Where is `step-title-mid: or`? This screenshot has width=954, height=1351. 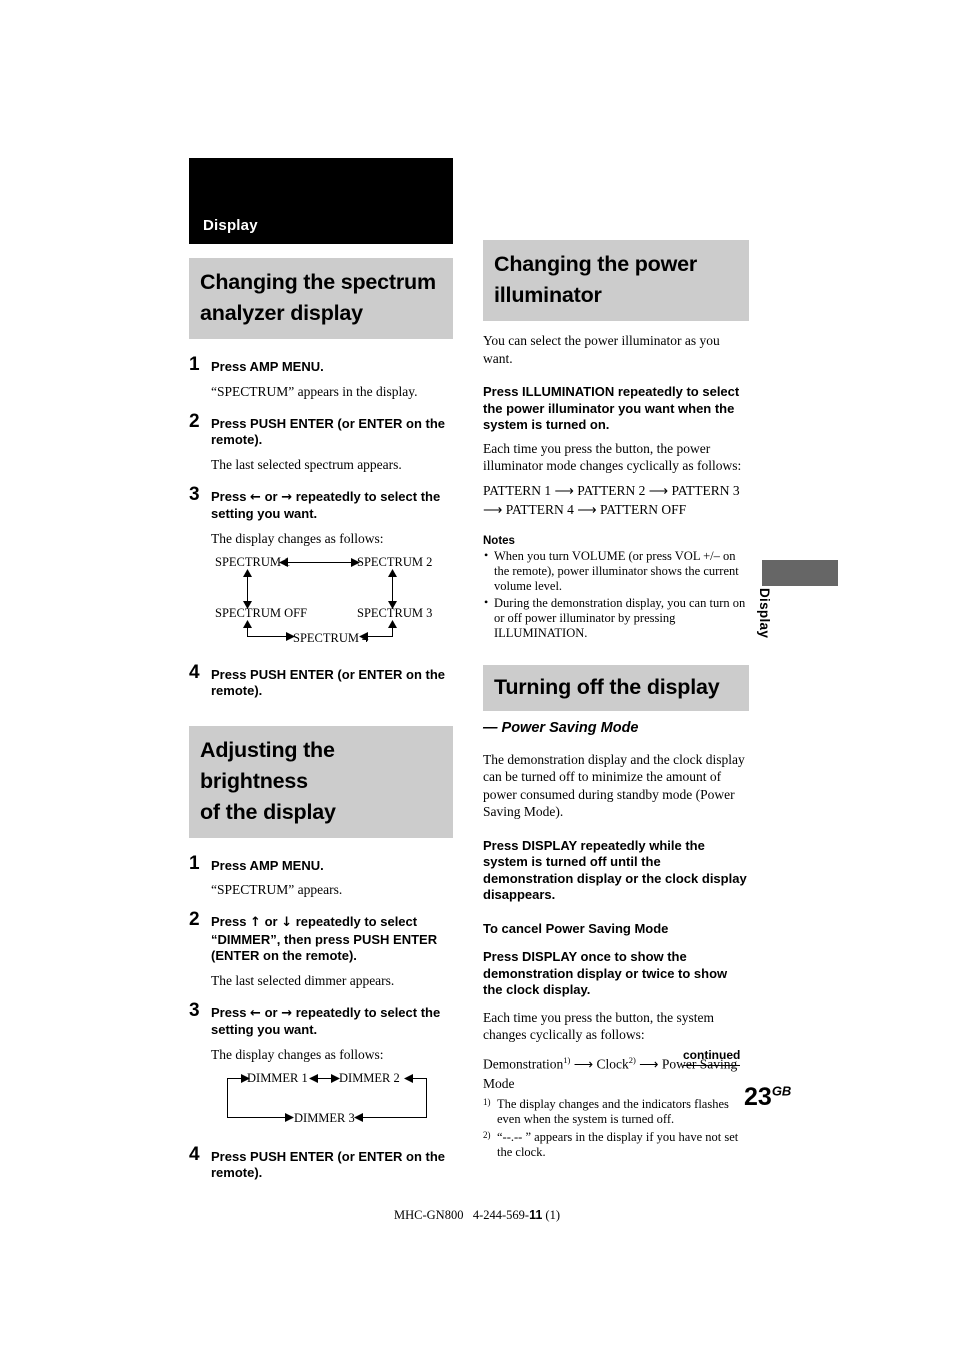 step-title-mid: or is located at coordinates (271, 921).